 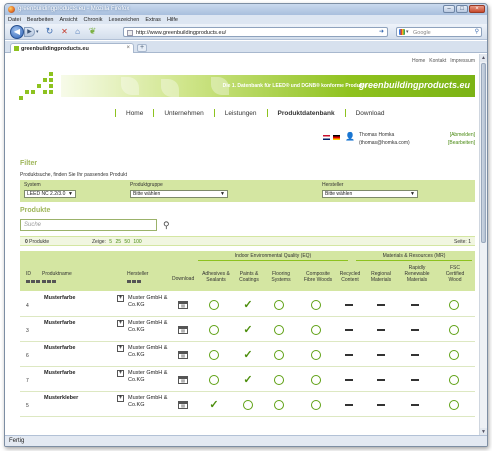 I want to click on check-icon: ✓, so click(x=248, y=330).